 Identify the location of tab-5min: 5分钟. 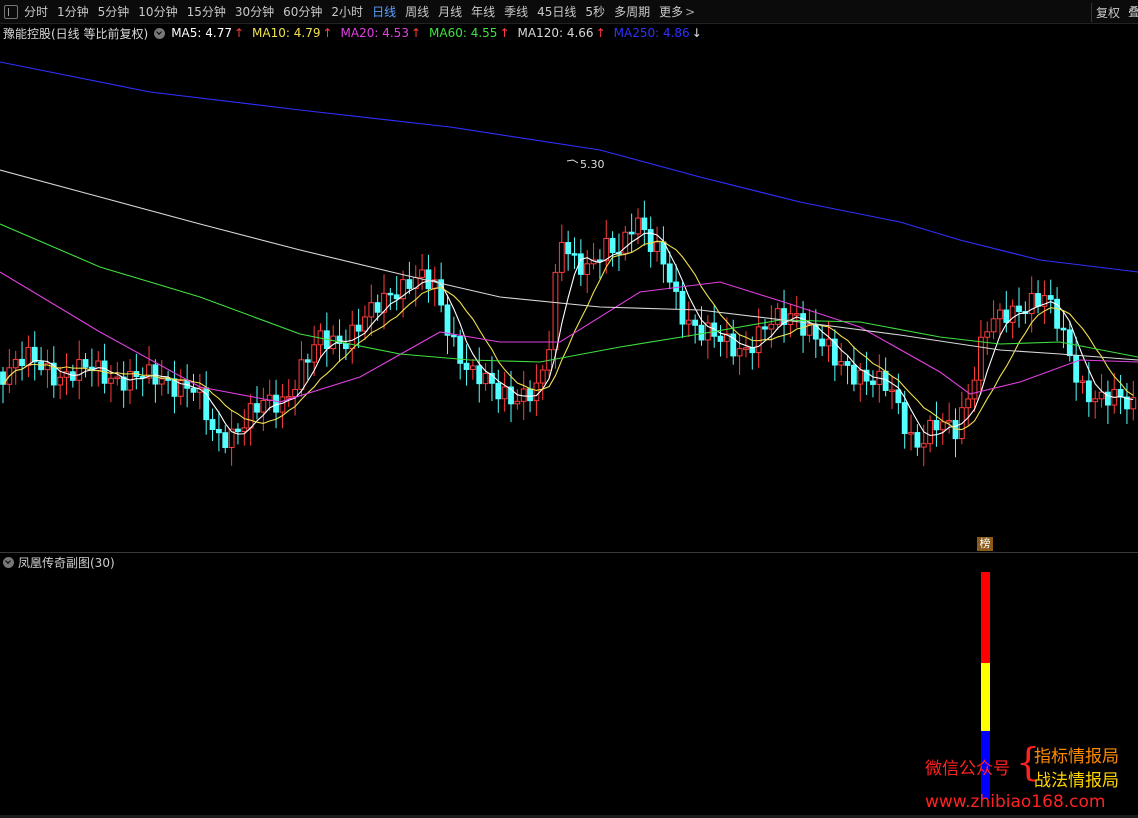
(114, 11).